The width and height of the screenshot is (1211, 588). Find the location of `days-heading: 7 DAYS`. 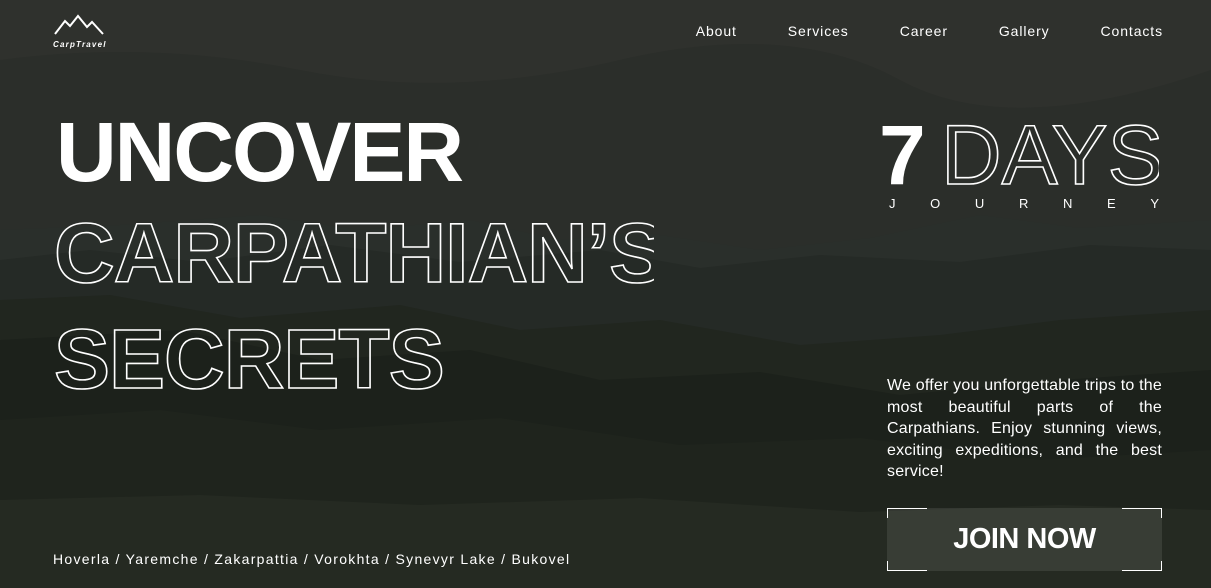

days-heading: 7 DAYS is located at coordinates (1021, 155).